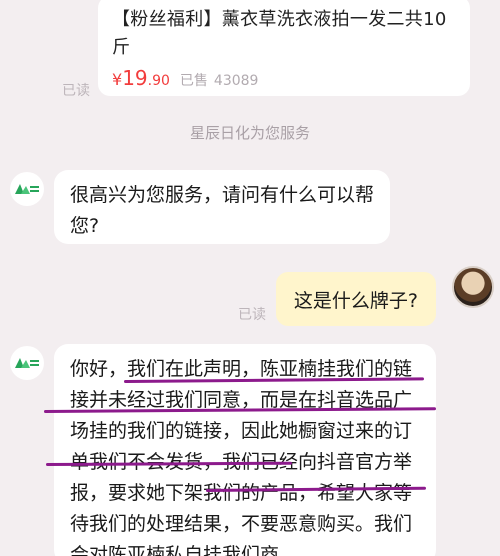  Describe the element at coordinates (249, 133) in the screenshot. I see `system-note: 星辰日化为您服务` at that location.